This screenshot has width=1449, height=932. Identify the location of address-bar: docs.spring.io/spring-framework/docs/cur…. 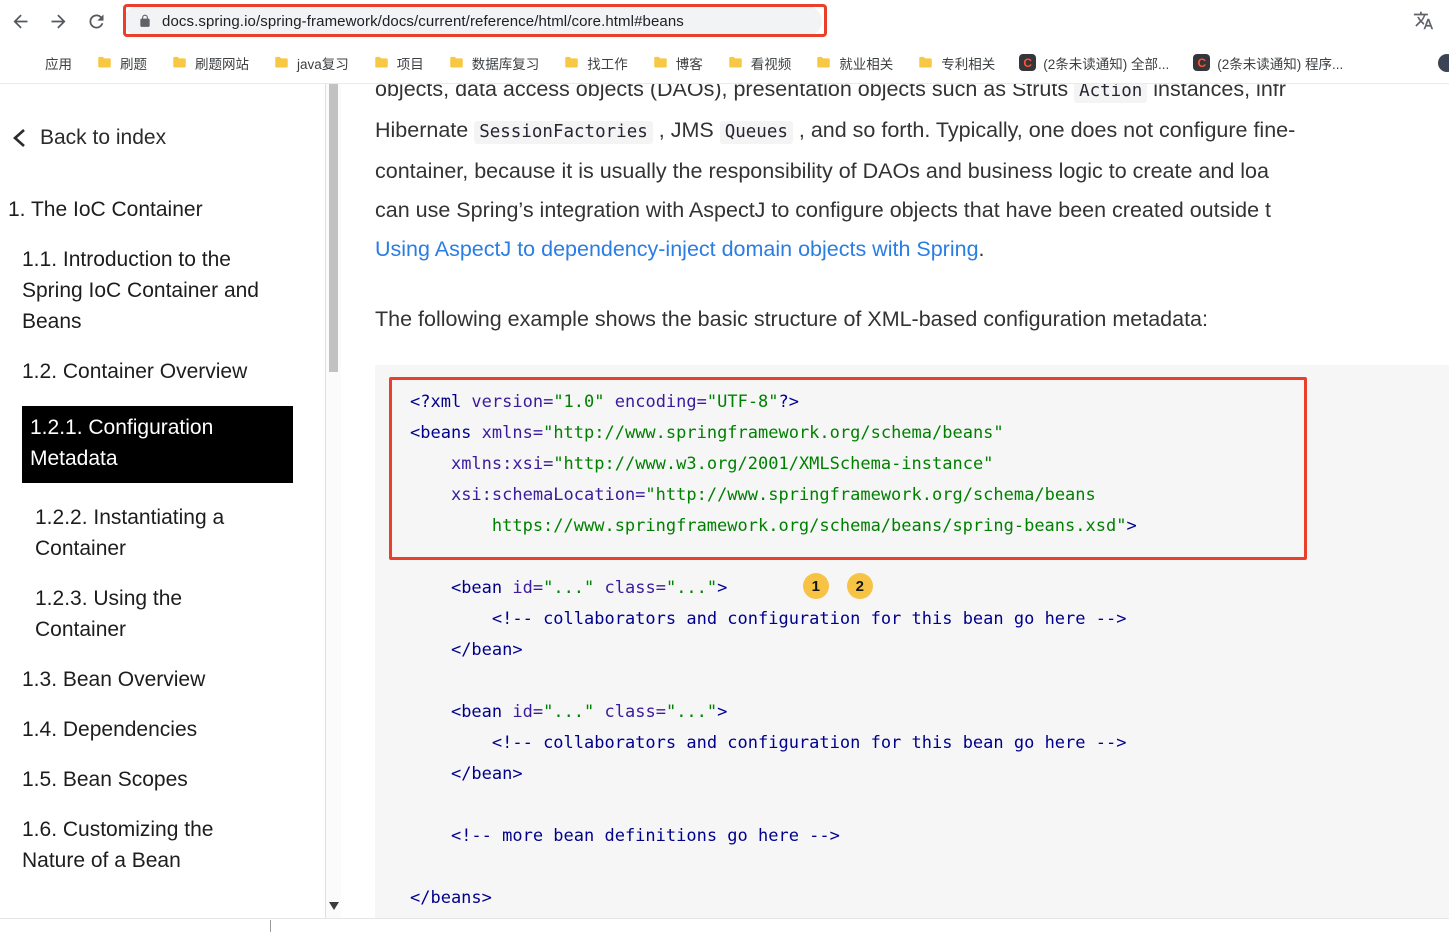
(473, 21).